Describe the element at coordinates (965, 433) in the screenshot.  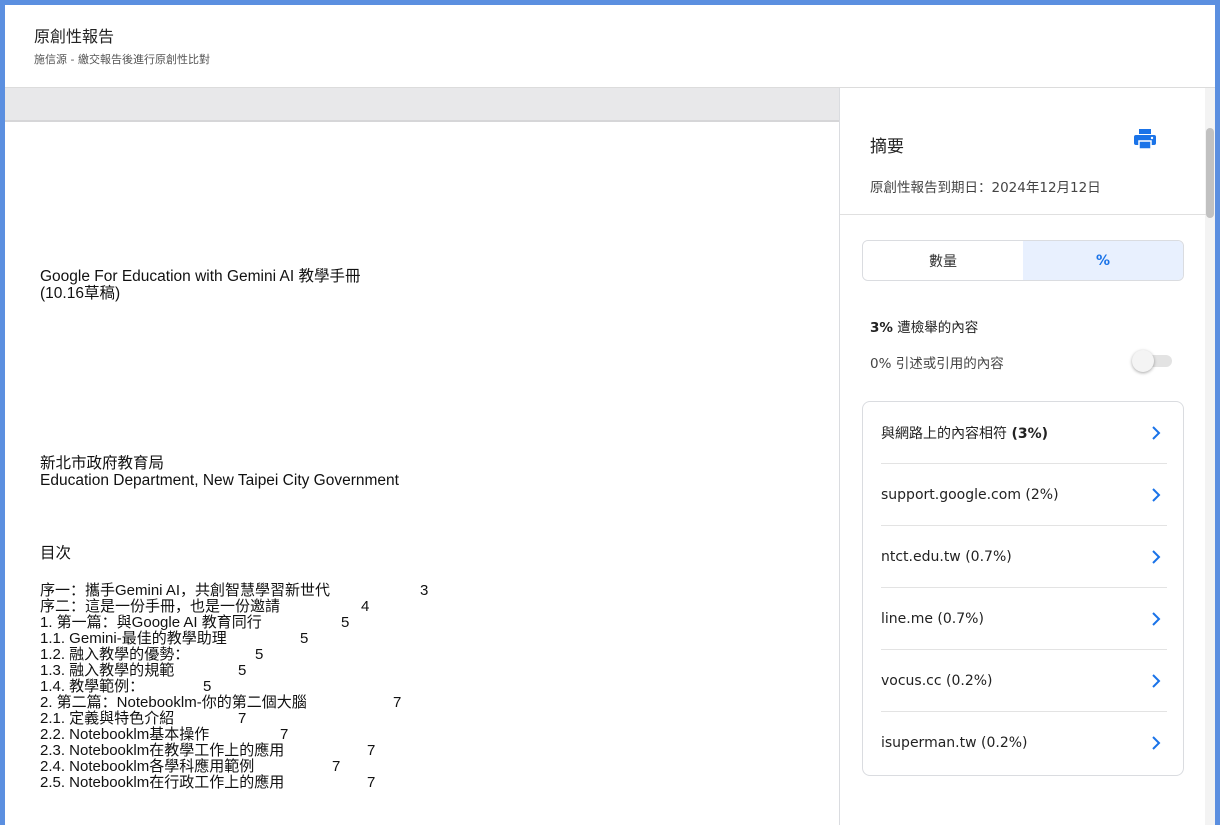
I see `list-item-label: 與網路上的內容相符 (3%)` at that location.